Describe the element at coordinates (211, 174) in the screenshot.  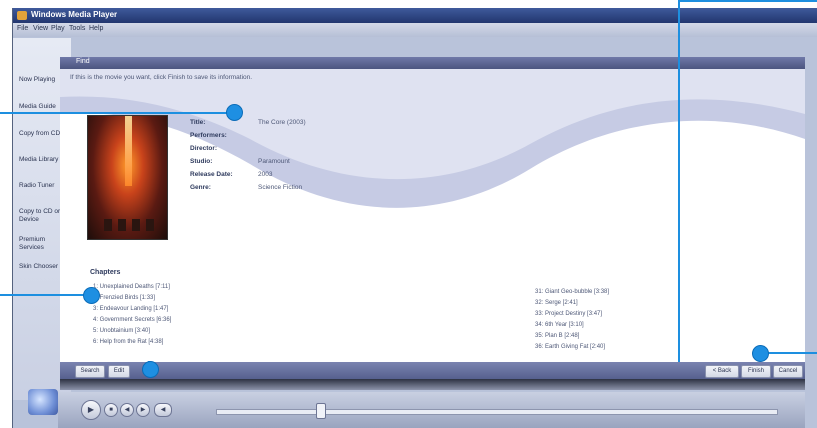
I see `field-label-release-date: Release Date:` at that location.